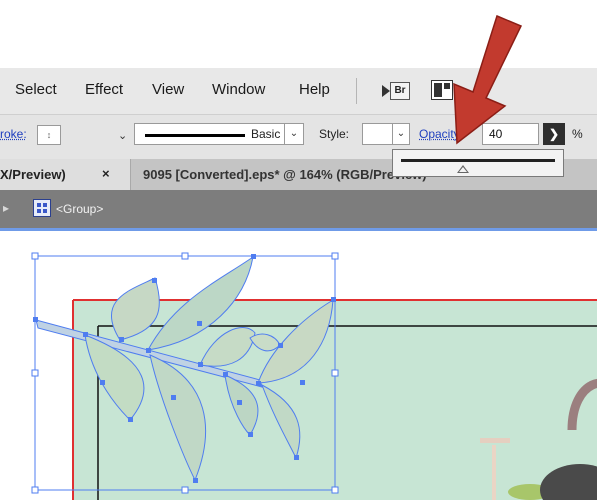  Describe the element at coordinates (577, 134) in the screenshot. I see `percent-label: %` at that location.